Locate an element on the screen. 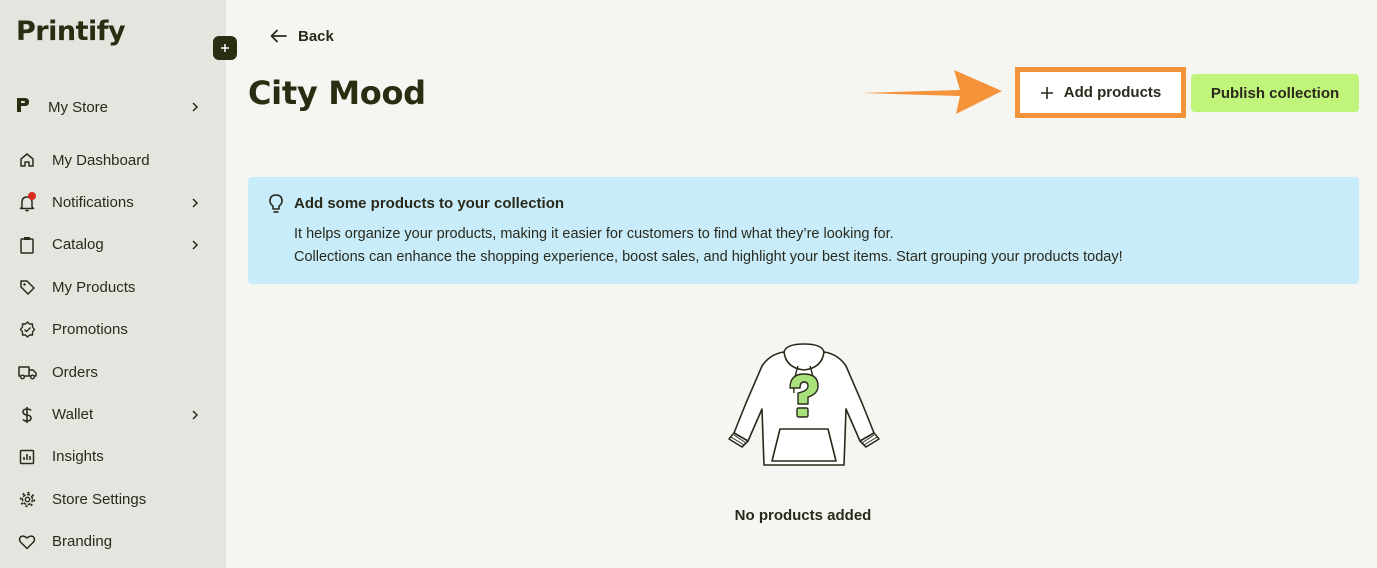  plus-icon is located at coordinates (1046, 92).